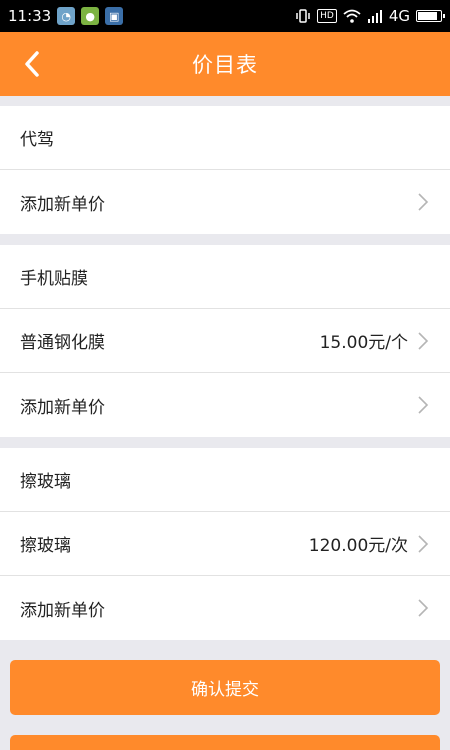 This screenshot has height=750, width=450. What do you see at coordinates (225, 687) in the screenshot?
I see `confirm-submit-button: 确认提交` at bounding box center [225, 687].